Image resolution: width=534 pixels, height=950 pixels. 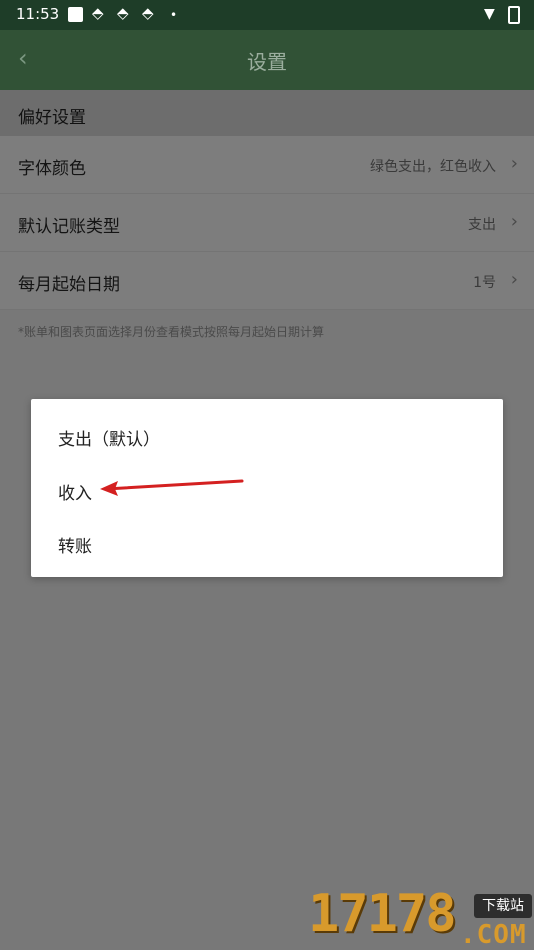 I want to click on setting-value: 支出, so click(x=482, y=225).